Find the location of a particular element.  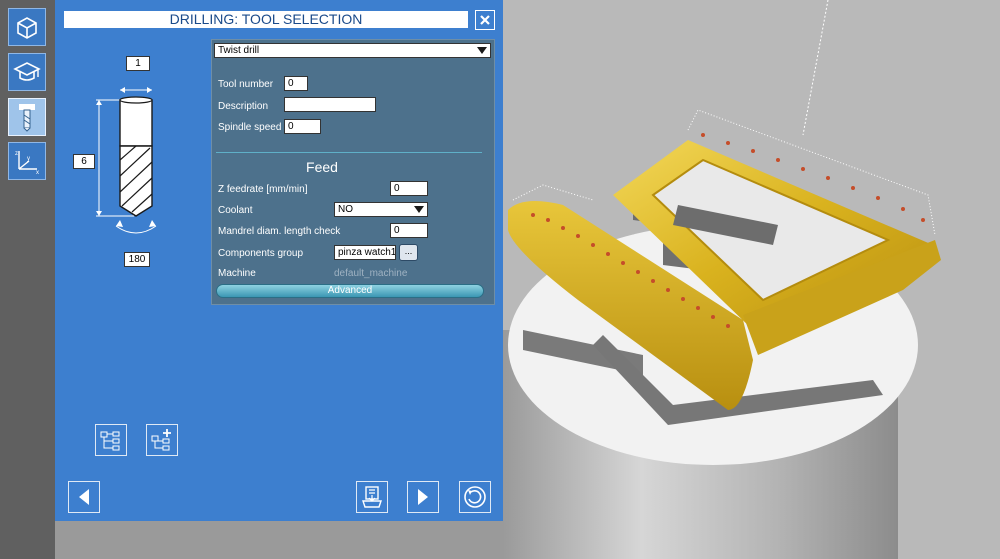

tree-add-icon is located at coordinates (161, 440).